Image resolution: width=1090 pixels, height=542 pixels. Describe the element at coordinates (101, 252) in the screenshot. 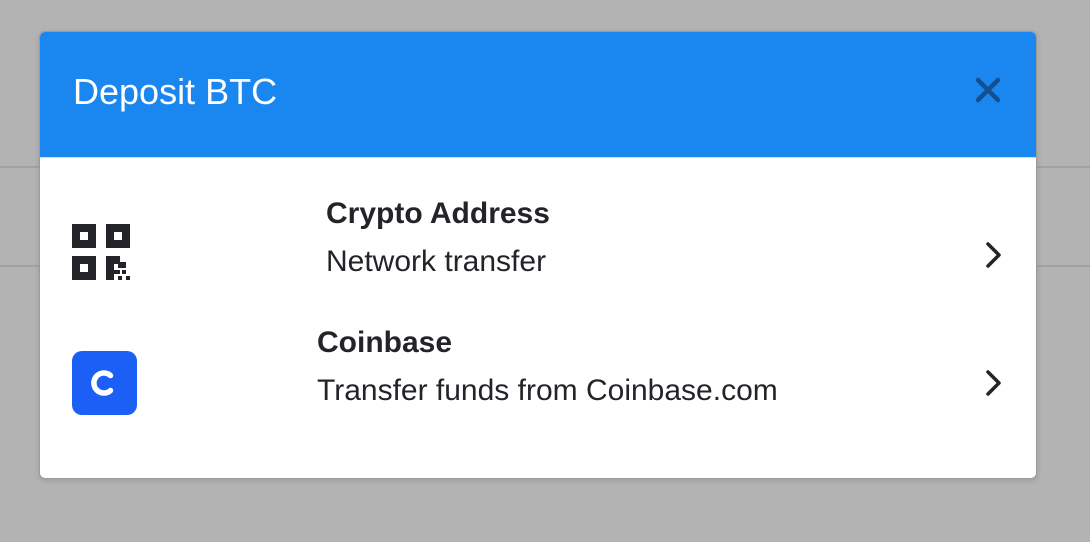

I see `qr-code-icon` at that location.